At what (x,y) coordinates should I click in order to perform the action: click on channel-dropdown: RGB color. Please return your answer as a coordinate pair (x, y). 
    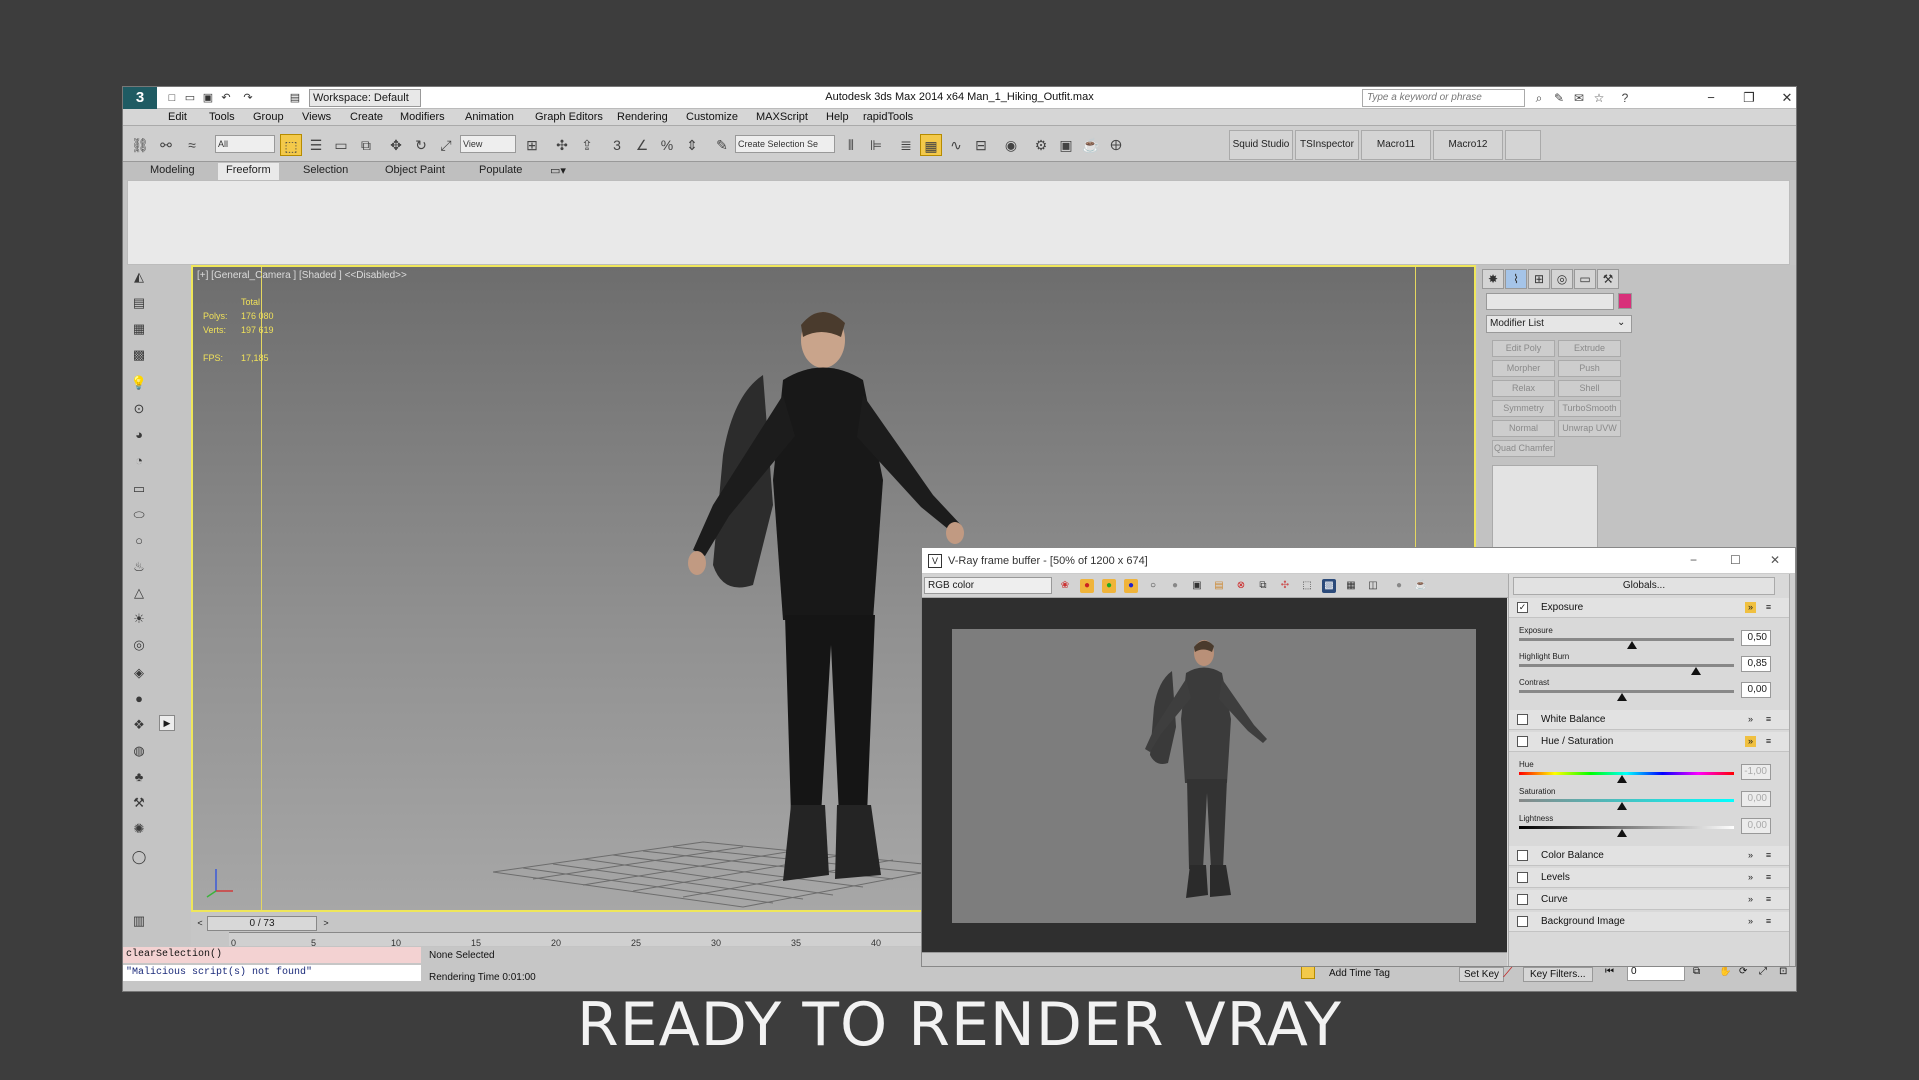
    Looking at the image, I should click on (988, 585).